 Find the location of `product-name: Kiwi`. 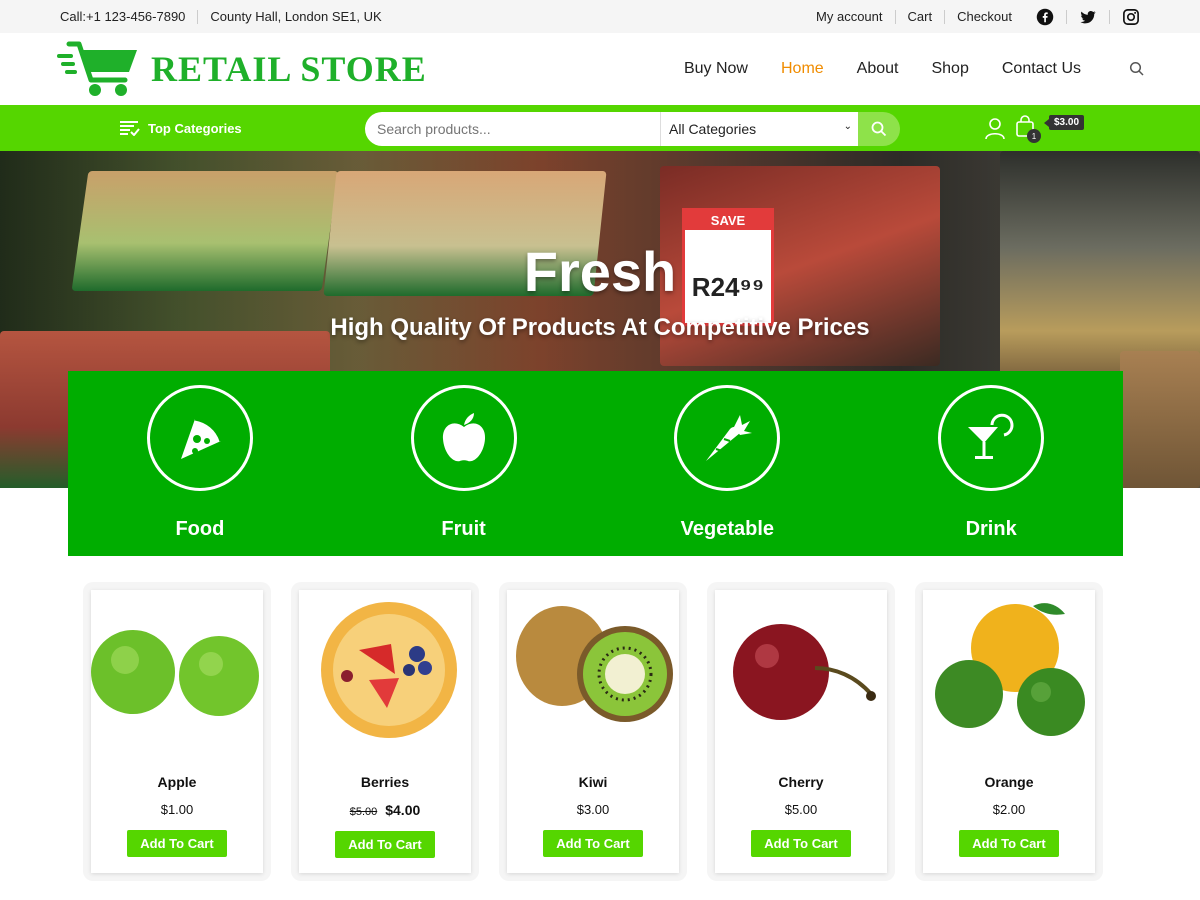

product-name: Kiwi is located at coordinates (593, 782).